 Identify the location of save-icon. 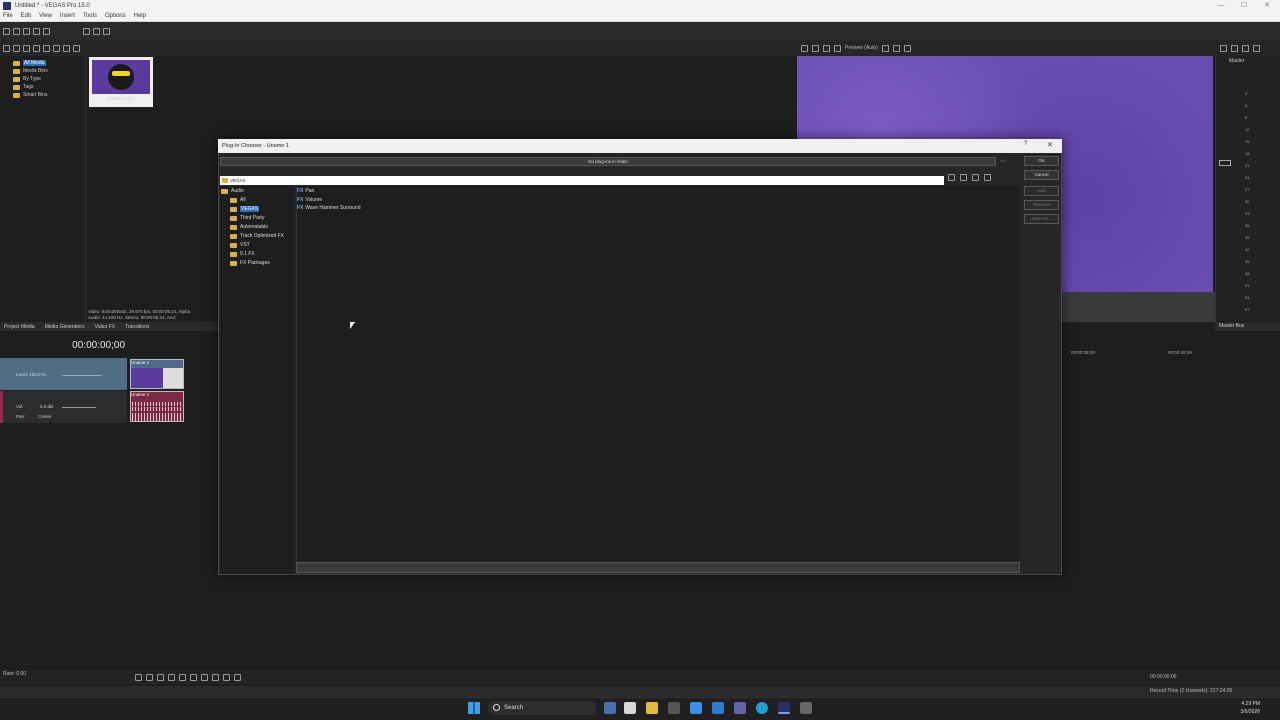
(26, 31).